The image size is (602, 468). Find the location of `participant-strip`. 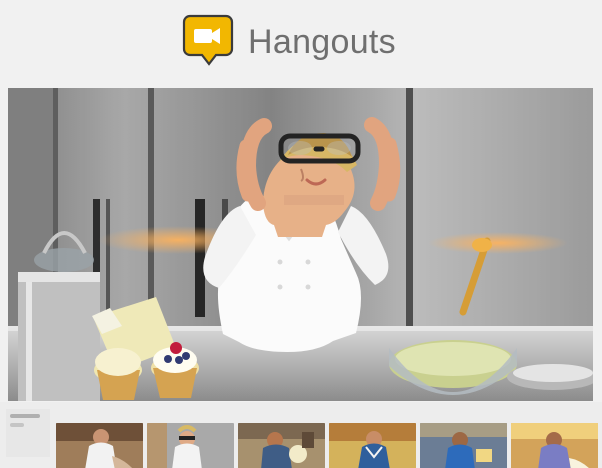

participant-strip is located at coordinates (301, 435).